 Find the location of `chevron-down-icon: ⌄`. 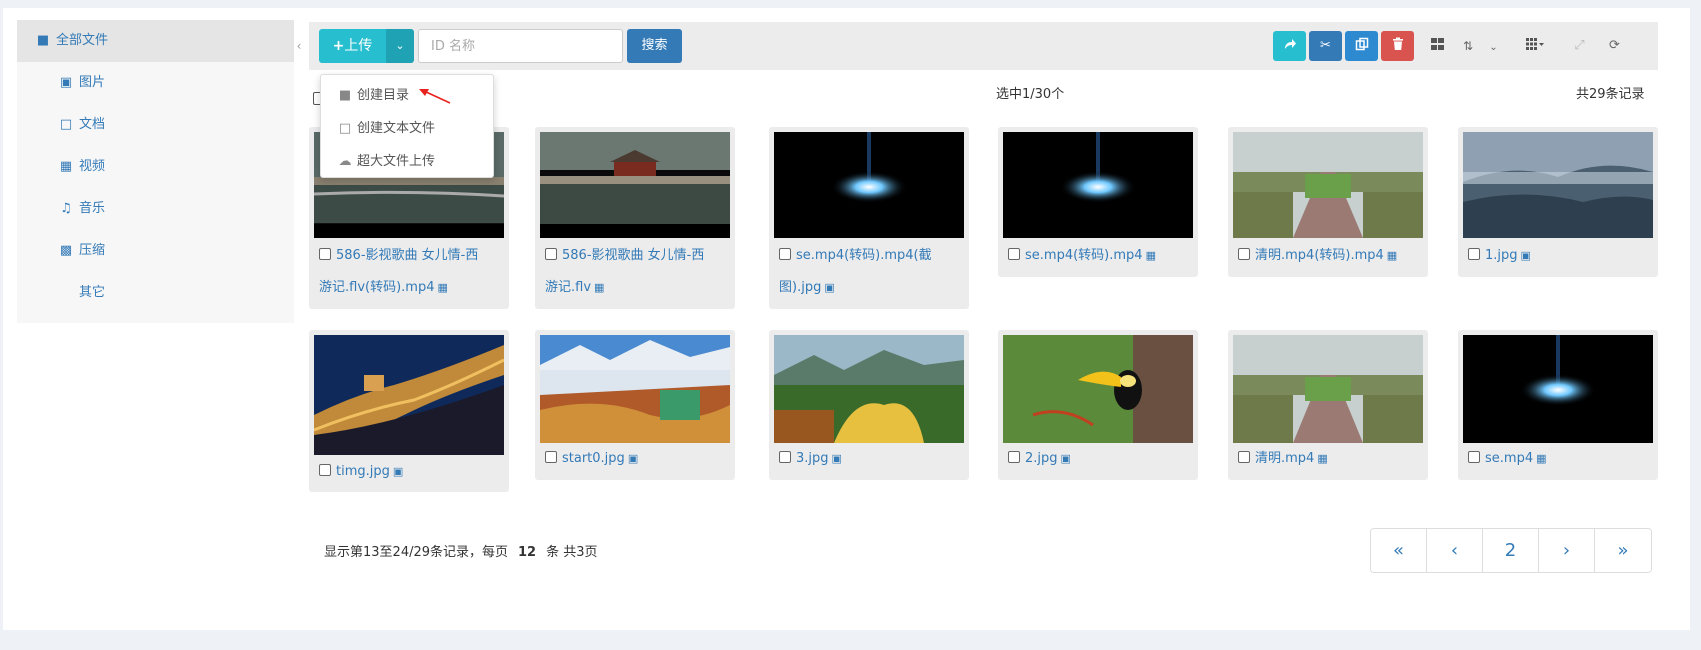

chevron-down-icon: ⌄ is located at coordinates (400, 45).